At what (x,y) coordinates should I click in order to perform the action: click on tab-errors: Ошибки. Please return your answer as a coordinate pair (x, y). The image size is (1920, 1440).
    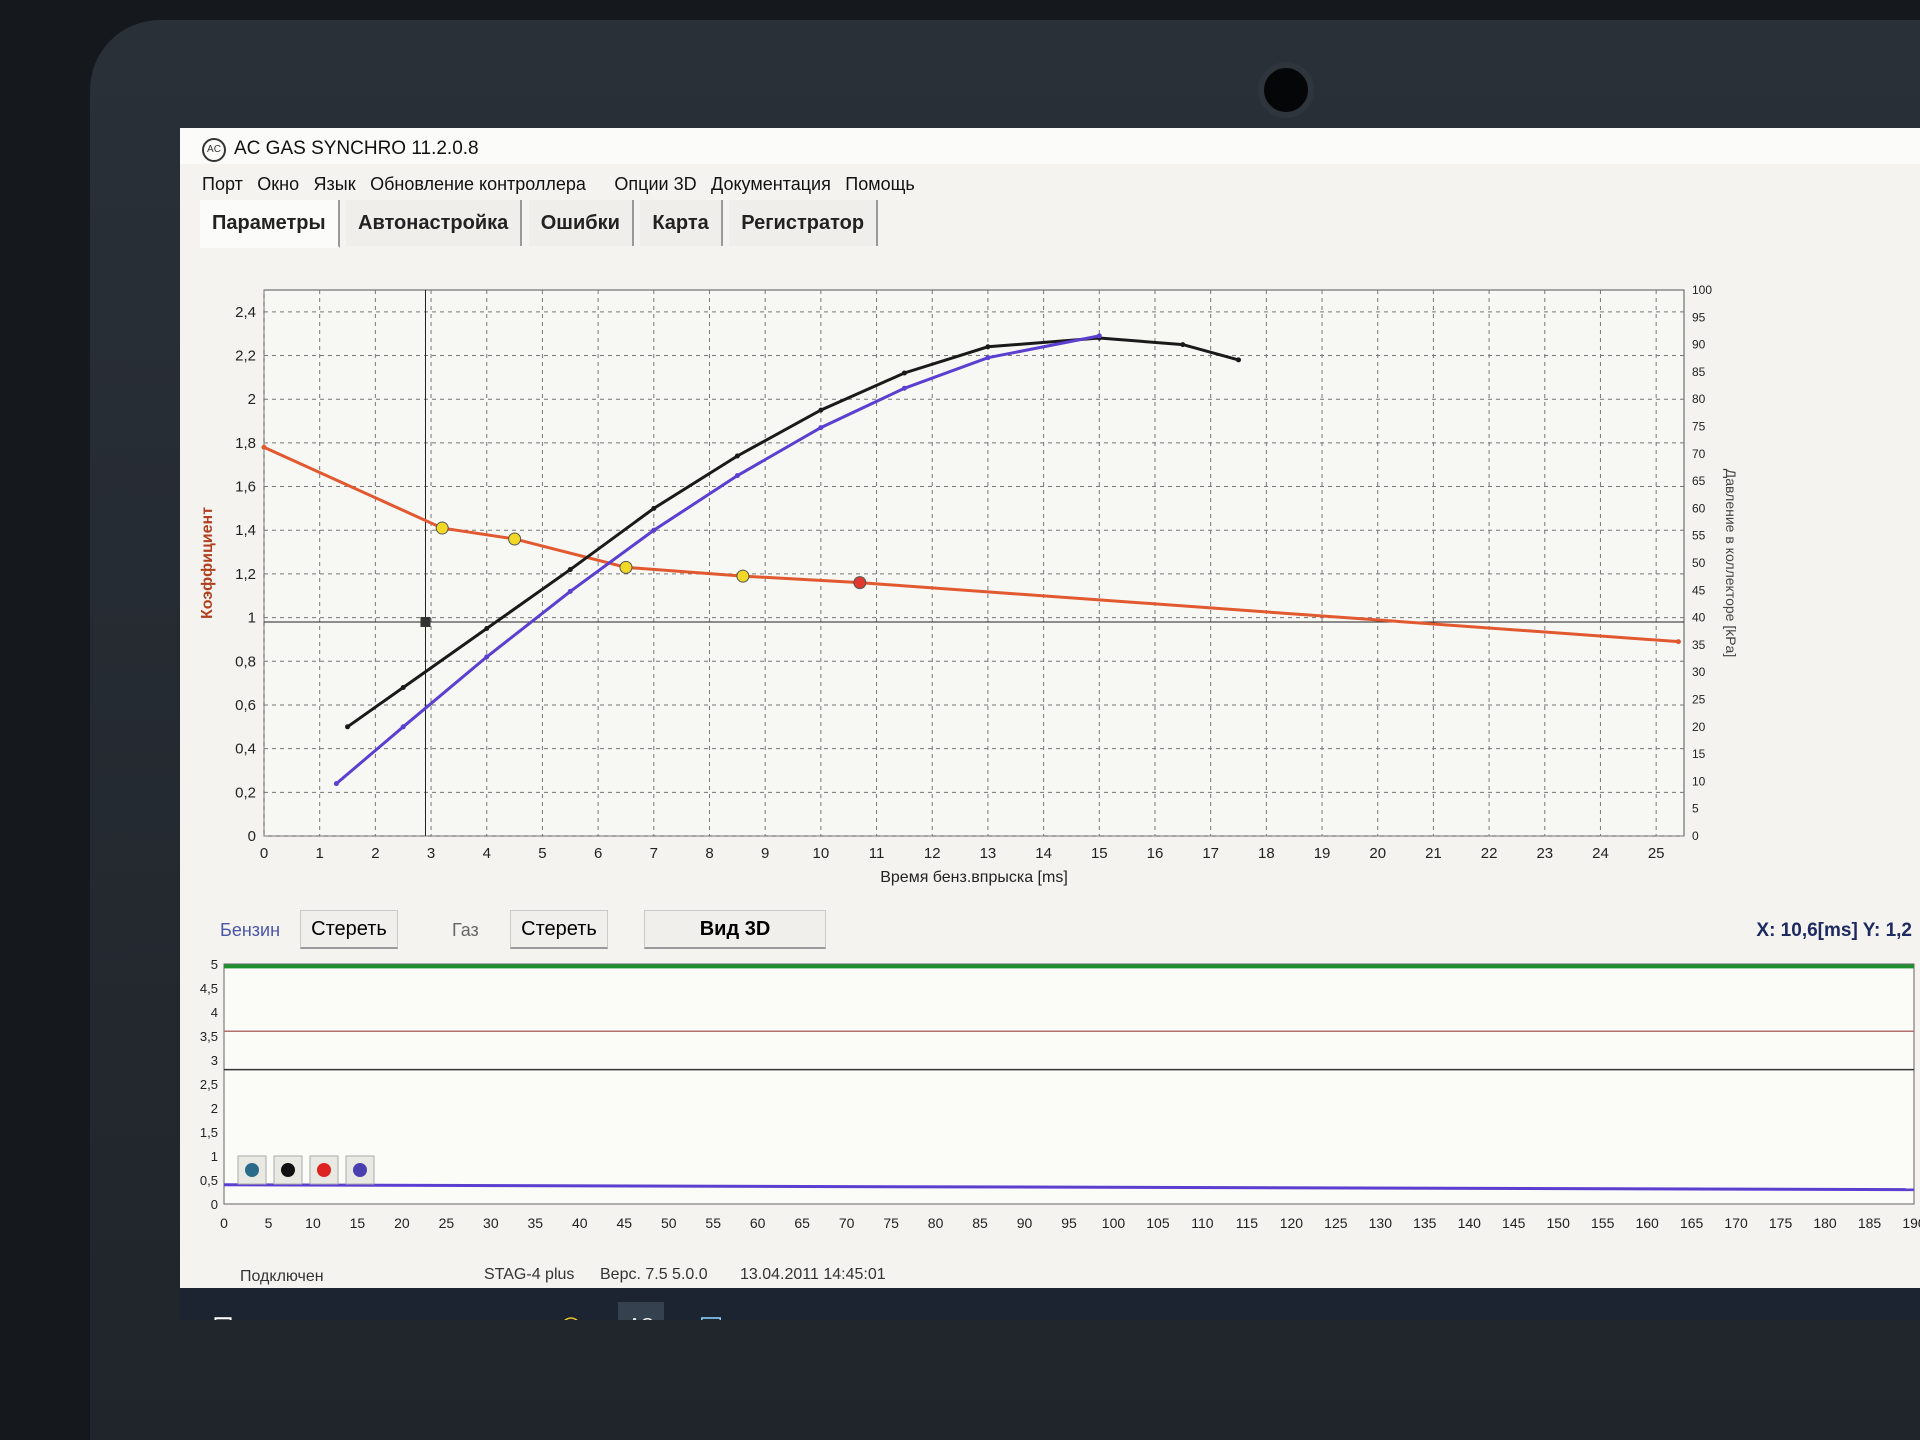
    Looking at the image, I should click on (581, 223).